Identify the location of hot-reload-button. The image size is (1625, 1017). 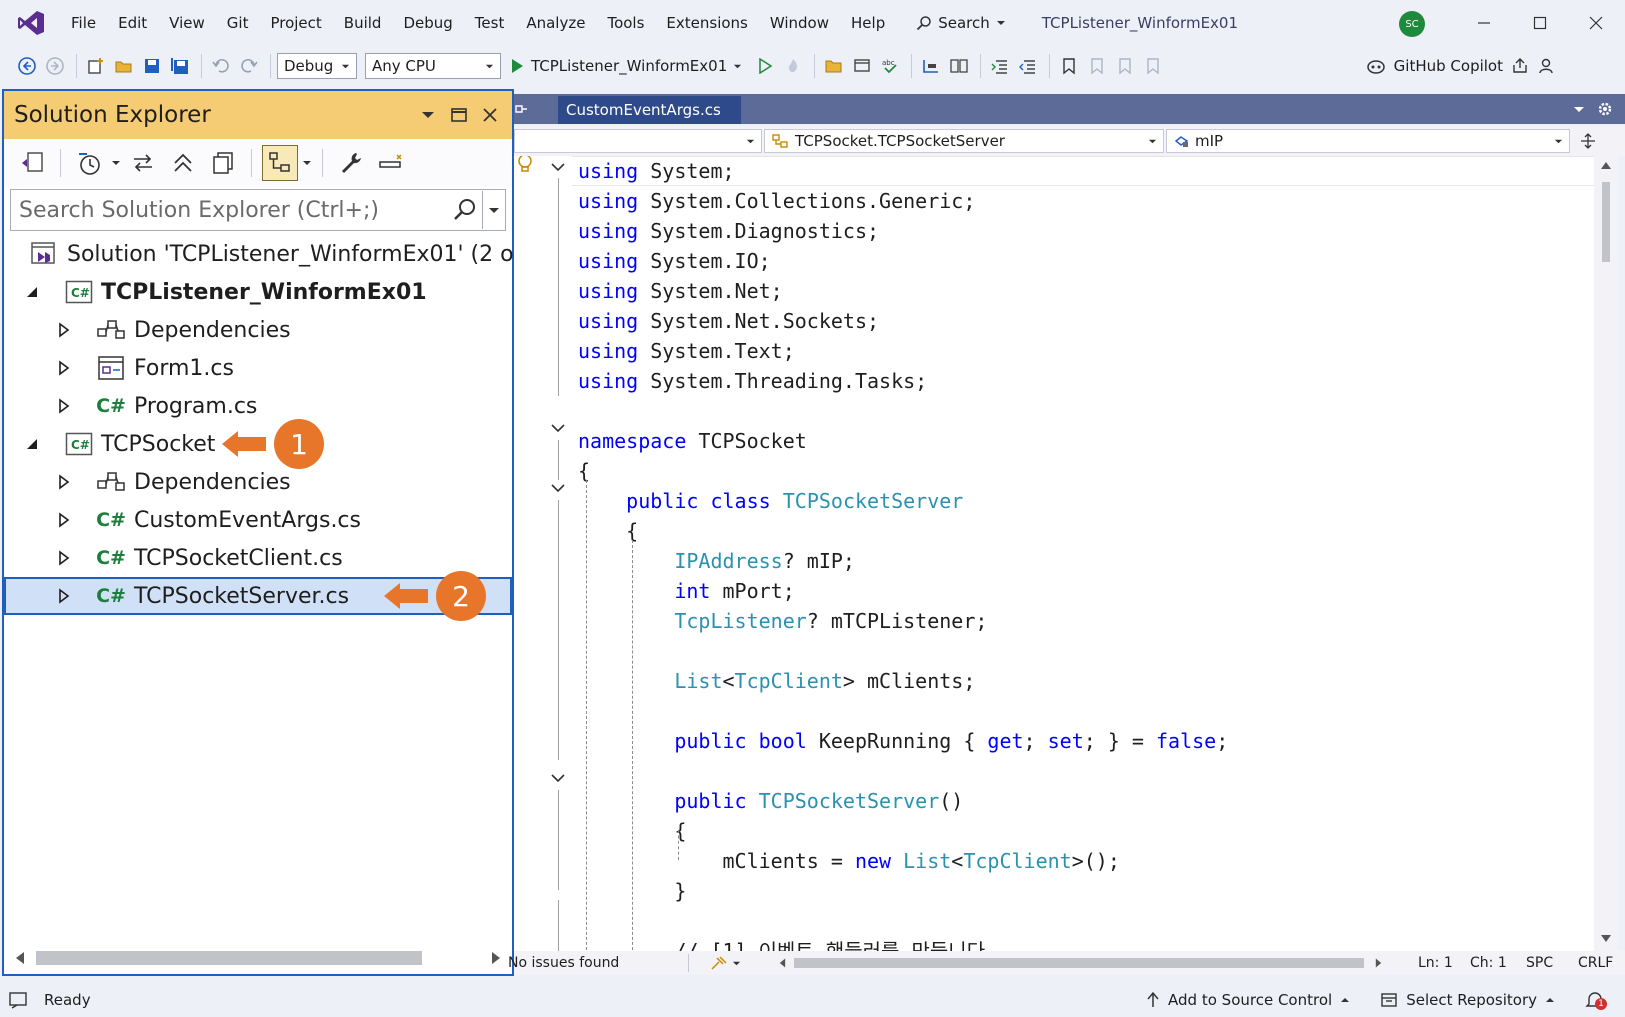
(793, 66).